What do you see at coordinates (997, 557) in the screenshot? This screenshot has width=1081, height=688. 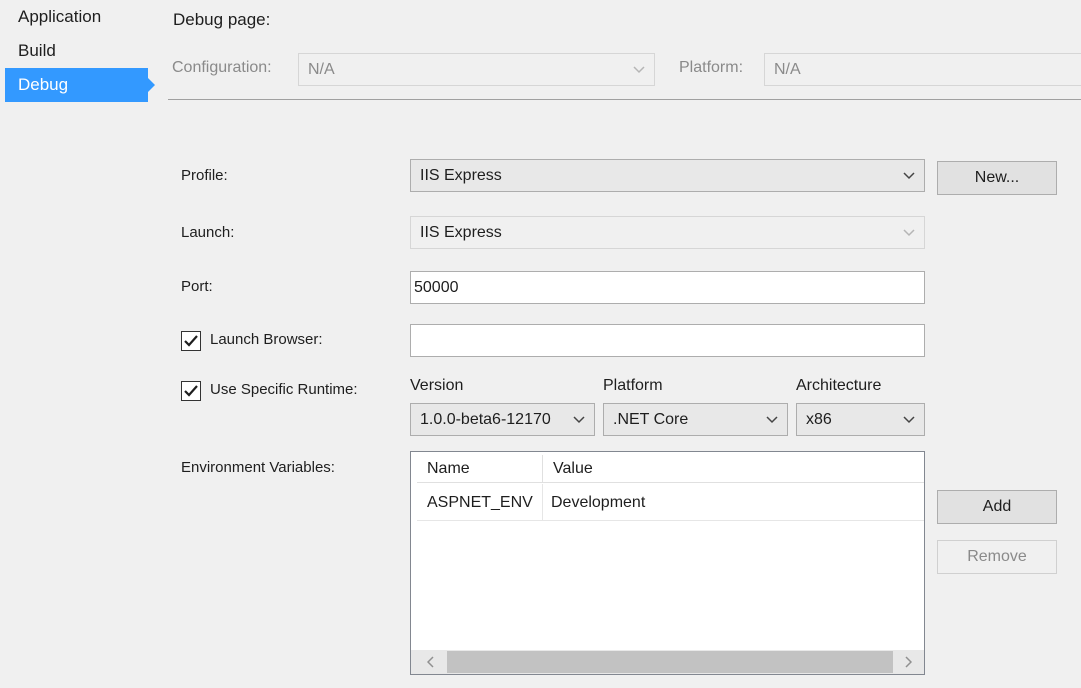 I see `remove-env-var-button: Remove` at bounding box center [997, 557].